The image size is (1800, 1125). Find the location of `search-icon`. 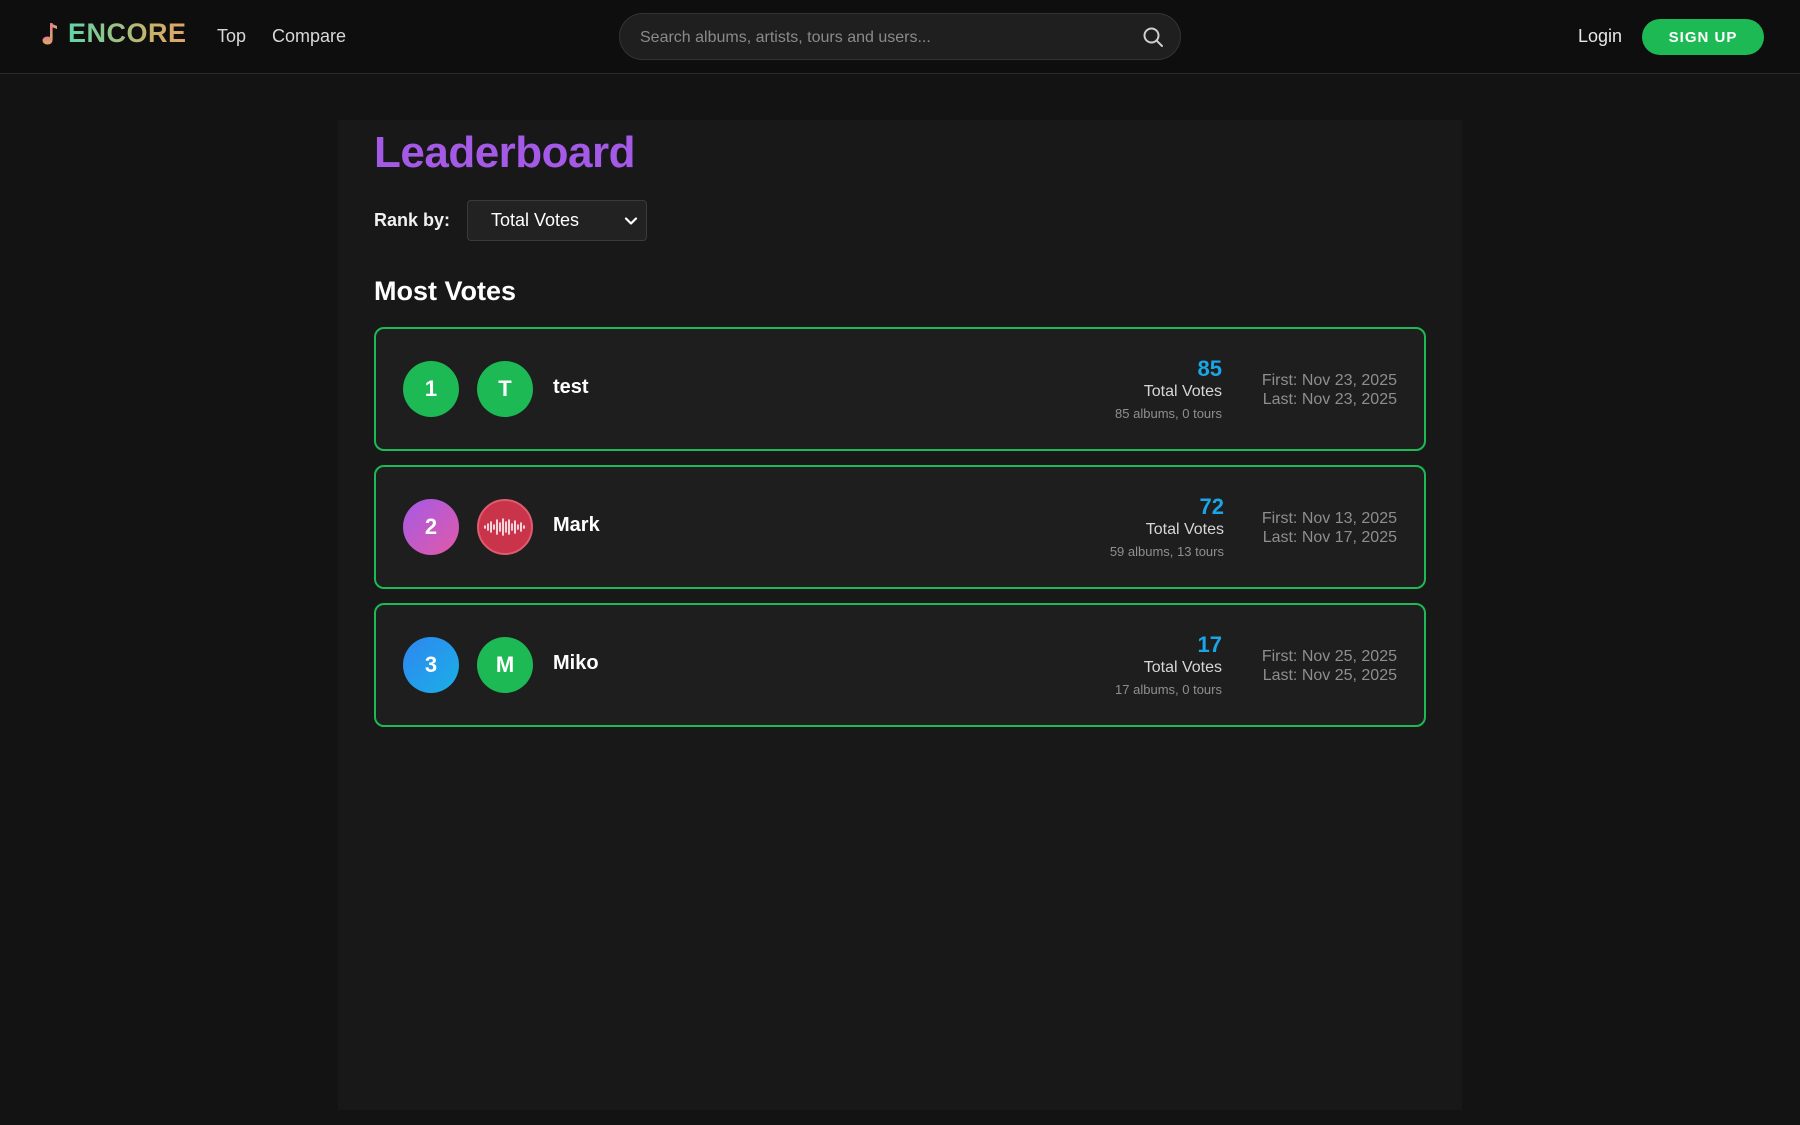

search-icon is located at coordinates (1153, 37).